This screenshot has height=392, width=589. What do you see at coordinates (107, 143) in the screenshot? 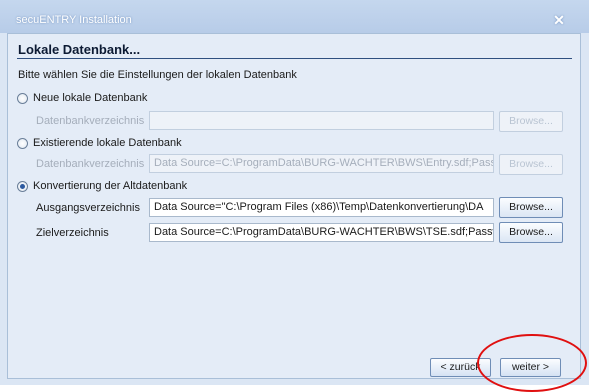
I see `radio-label: Existierende lokale Datenbank` at bounding box center [107, 143].